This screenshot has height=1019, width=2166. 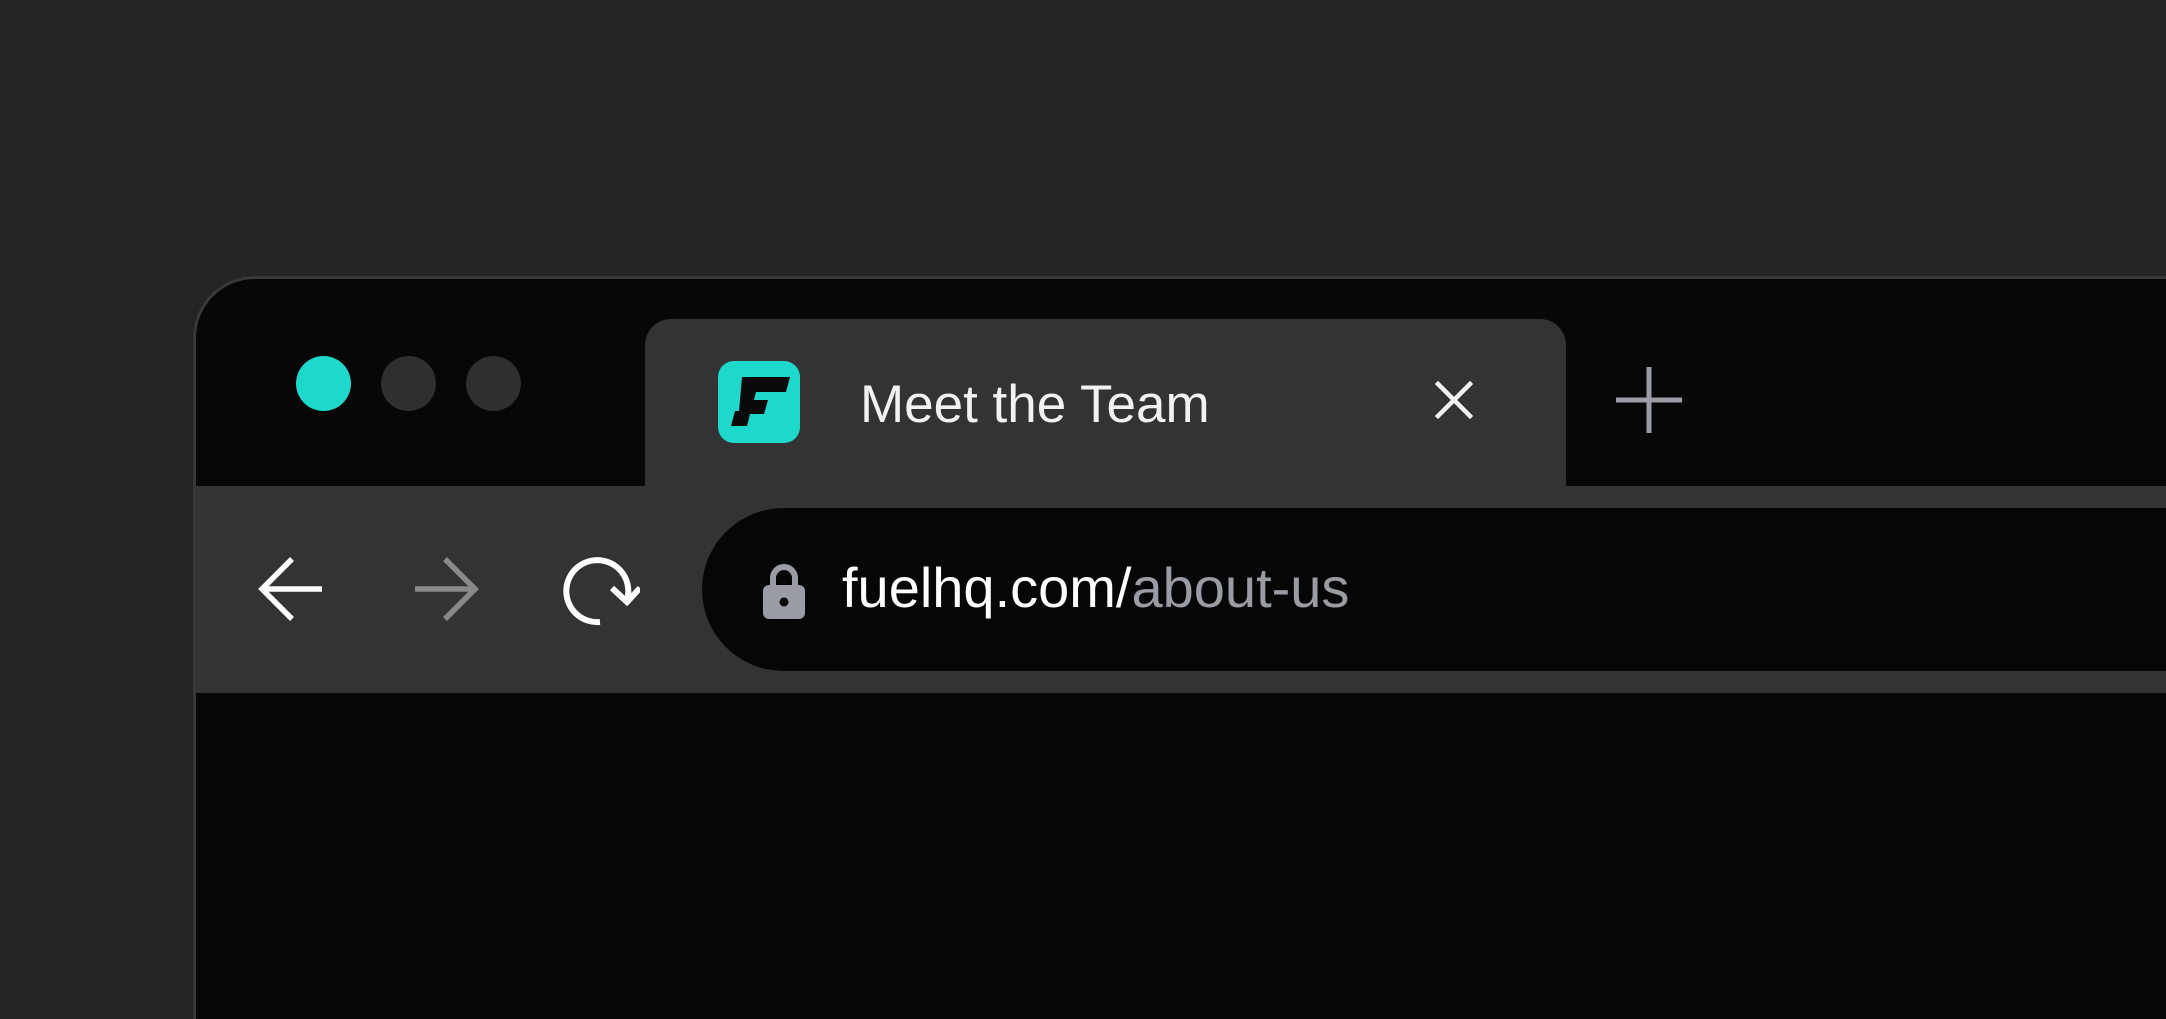 What do you see at coordinates (1434, 589) in the screenshot?
I see `address-bar: fuelhq.com/about-us` at bounding box center [1434, 589].